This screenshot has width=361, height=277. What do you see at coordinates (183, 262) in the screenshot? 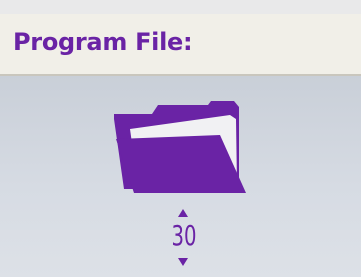
I see `arrow-down-icon` at bounding box center [183, 262].